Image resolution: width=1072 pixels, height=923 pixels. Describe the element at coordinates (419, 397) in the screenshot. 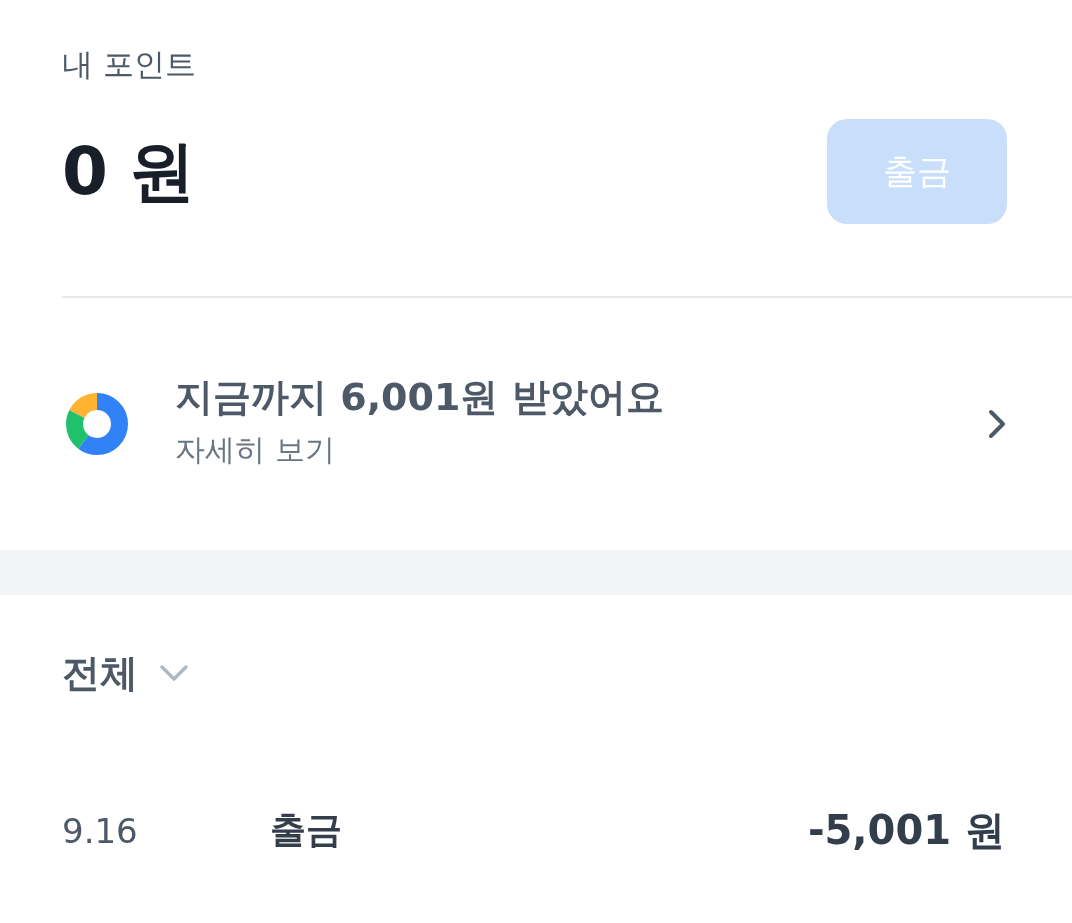

I see `summary-title: 지금까지 6,001원 받았어요` at that location.